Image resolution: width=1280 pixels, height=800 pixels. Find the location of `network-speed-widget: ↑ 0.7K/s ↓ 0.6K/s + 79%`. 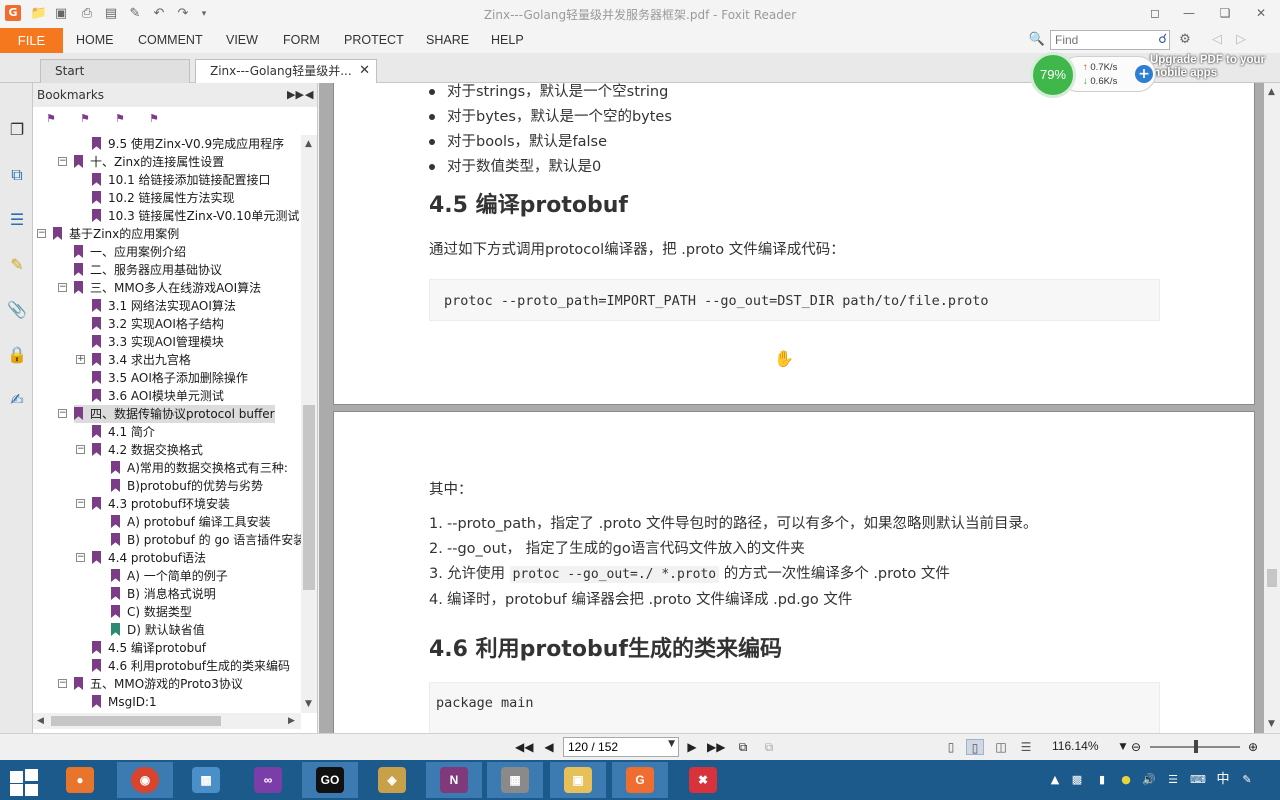

network-speed-widget: ↑ 0.7K/s ↓ 0.6K/s + 79% is located at coordinates (1094, 75).